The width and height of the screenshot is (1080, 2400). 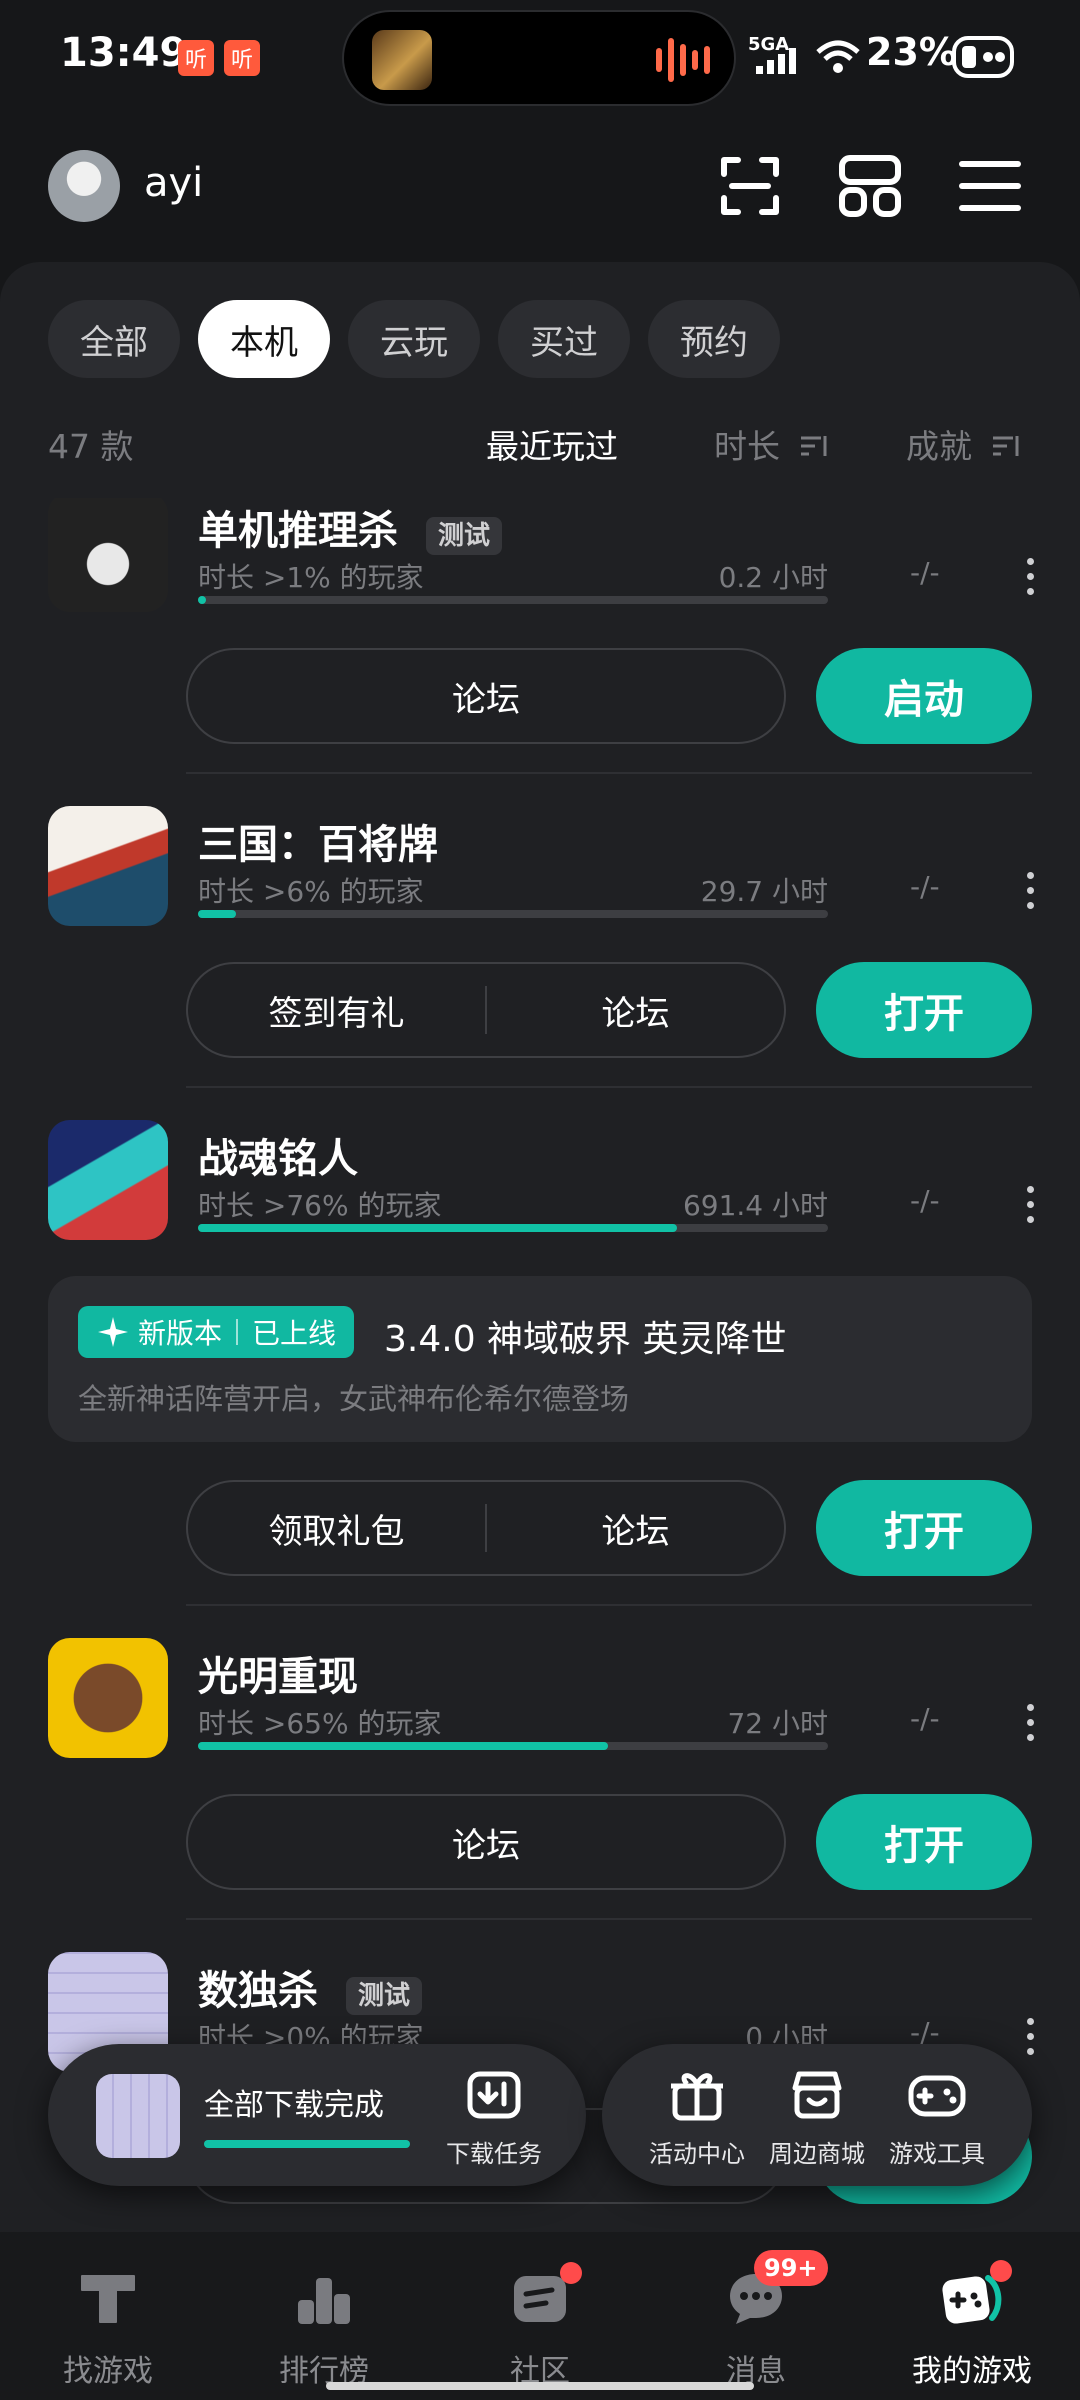 I want to click on quick-tools-bar: 活动中心 周边商城 游戏工具, so click(x=817, y=2115).